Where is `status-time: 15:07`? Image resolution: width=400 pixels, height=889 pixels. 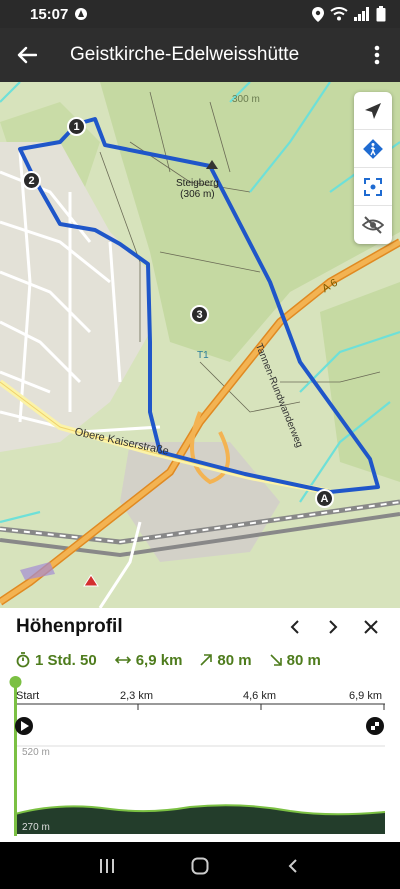 status-time: 15:07 is located at coordinates (49, 14).